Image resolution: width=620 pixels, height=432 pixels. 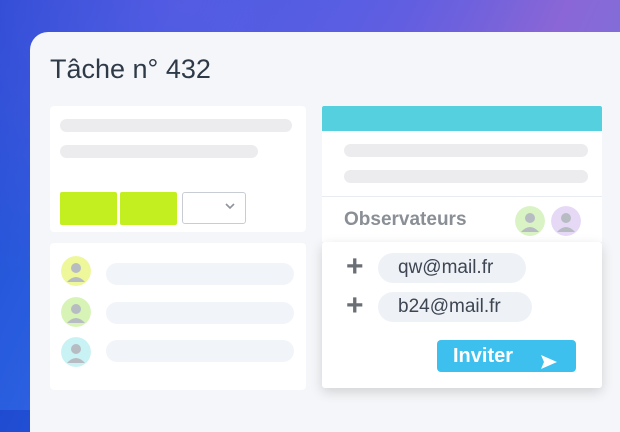 I want to click on invite-email-chip: qw@mail.fr, so click(x=452, y=268).